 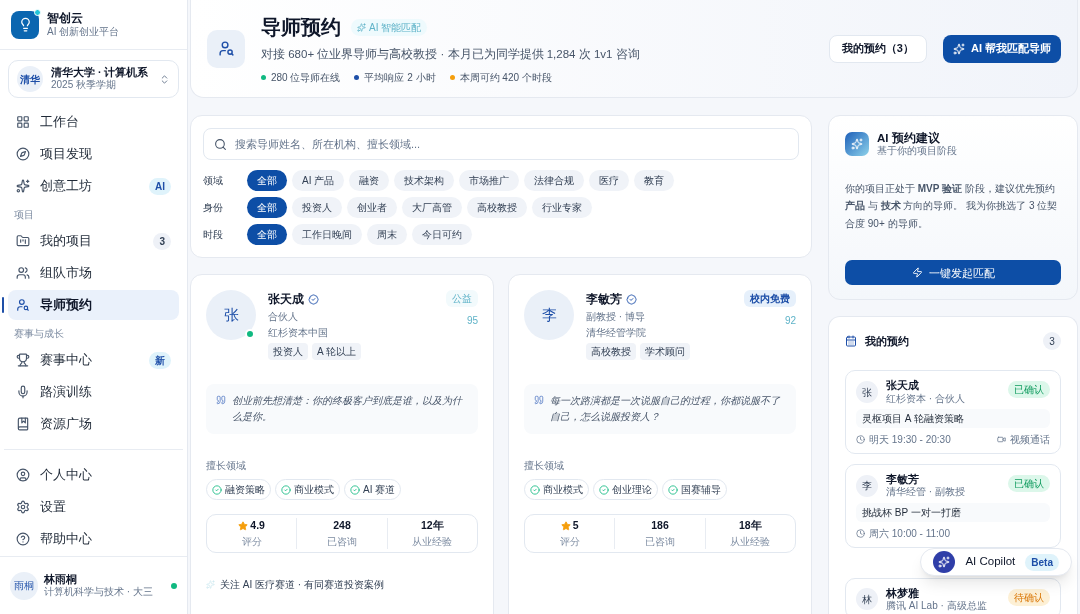 I want to click on help-icon, so click(x=23, y=539).